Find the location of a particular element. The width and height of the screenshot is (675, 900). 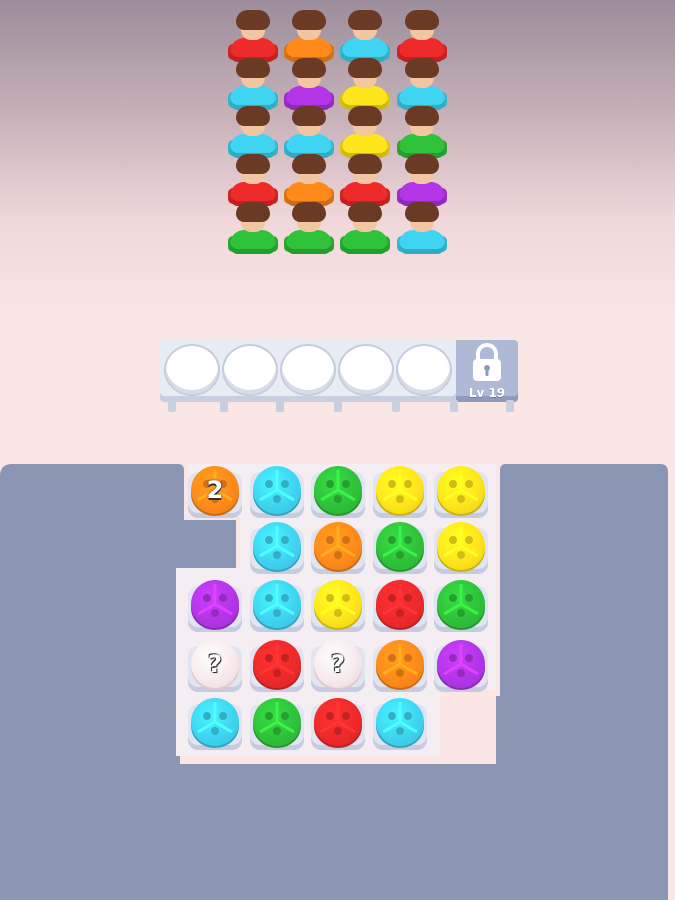

color-tile-orange: 2 is located at coordinates (215, 493).